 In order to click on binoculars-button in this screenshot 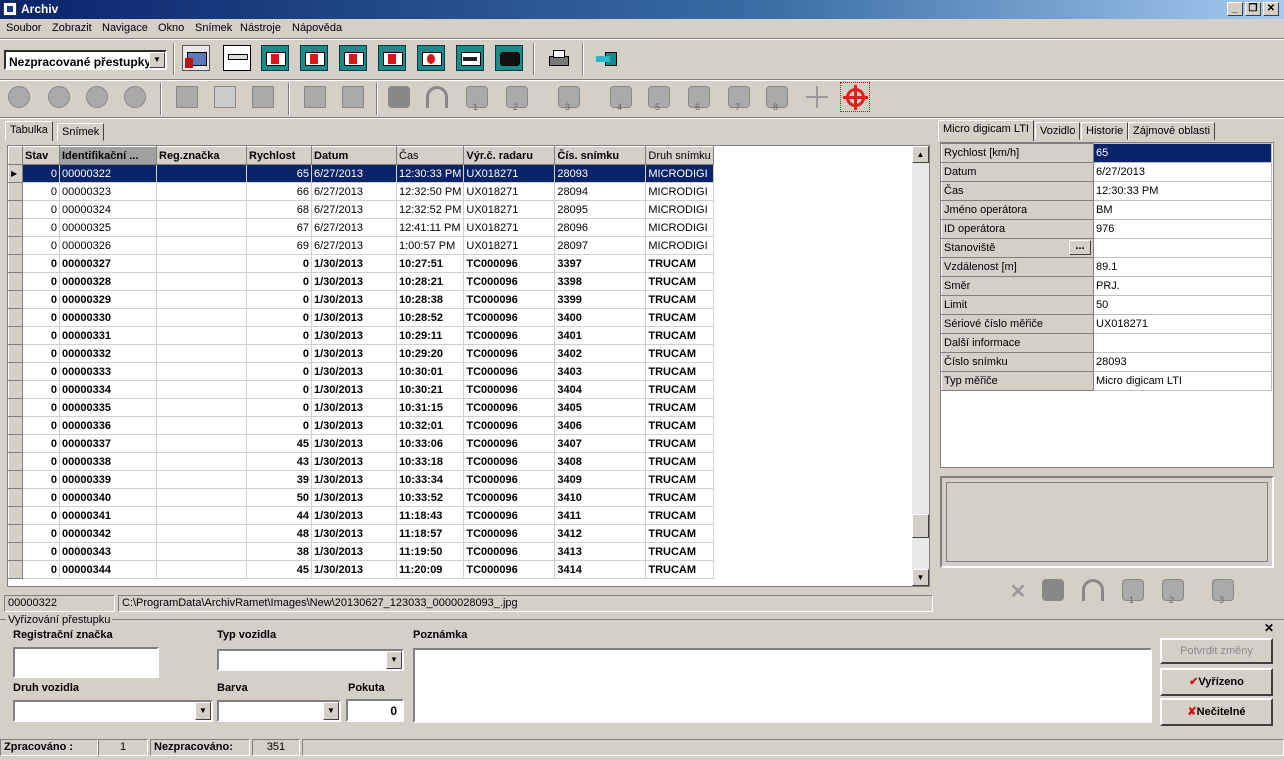, I will do `click(509, 58)`.